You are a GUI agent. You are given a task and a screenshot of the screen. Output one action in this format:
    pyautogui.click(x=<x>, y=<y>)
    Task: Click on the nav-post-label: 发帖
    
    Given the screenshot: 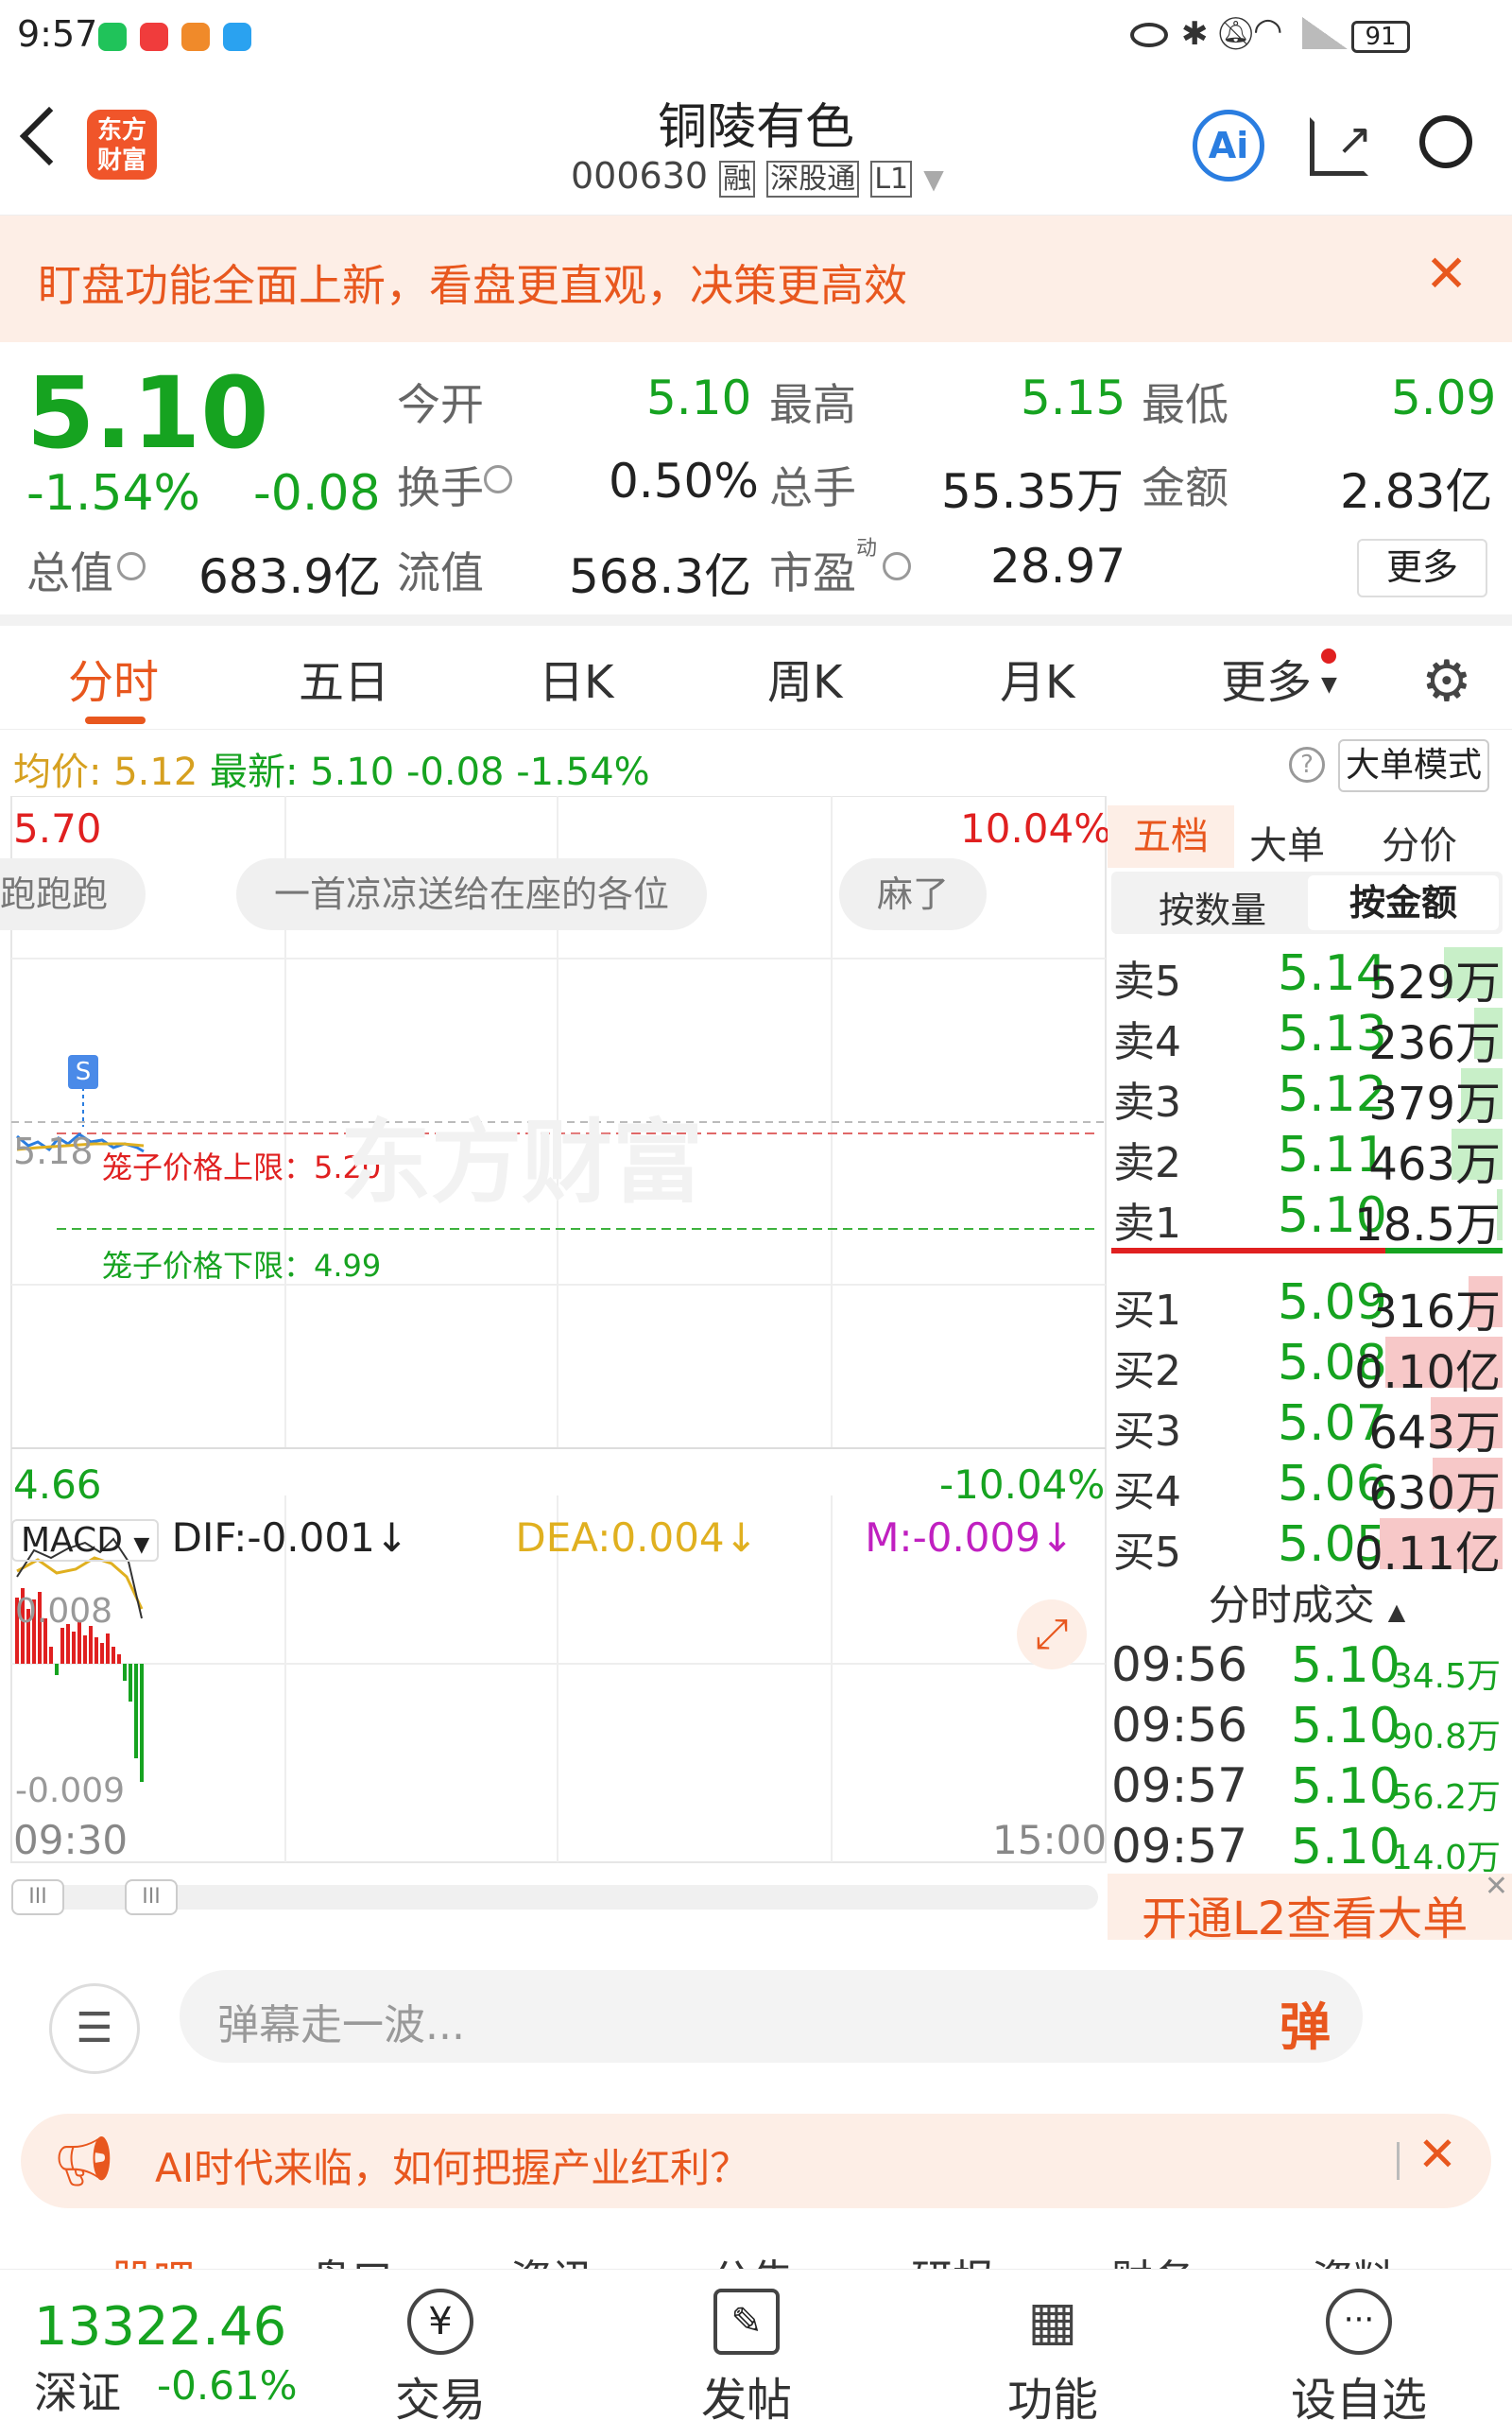 What is the action you would take?
    pyautogui.click(x=746, y=2397)
    